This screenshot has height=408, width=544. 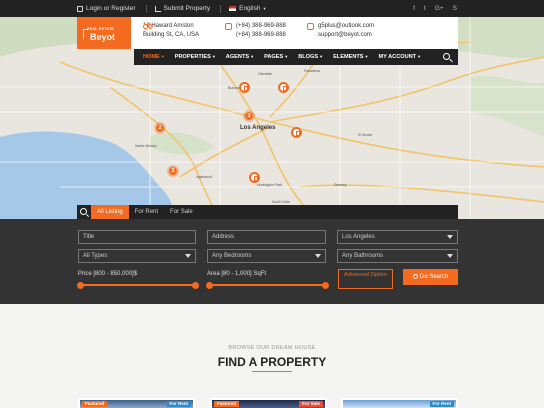 I want to click on tab-for-sale: For Sale, so click(x=181, y=212).